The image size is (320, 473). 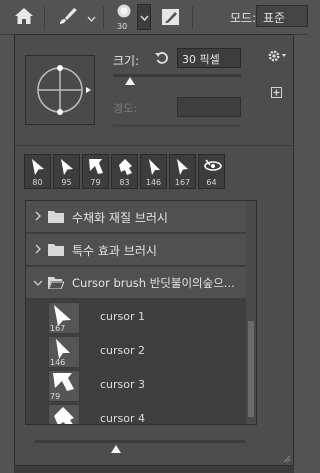 I want to click on gear-icon, so click(x=278, y=57).